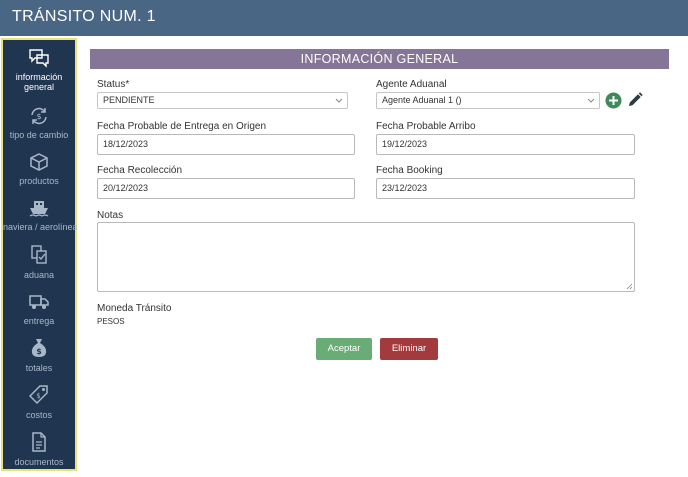 This screenshot has width=688, height=477. What do you see at coordinates (629, 286) in the screenshot?
I see `resize-grip-icon` at bounding box center [629, 286].